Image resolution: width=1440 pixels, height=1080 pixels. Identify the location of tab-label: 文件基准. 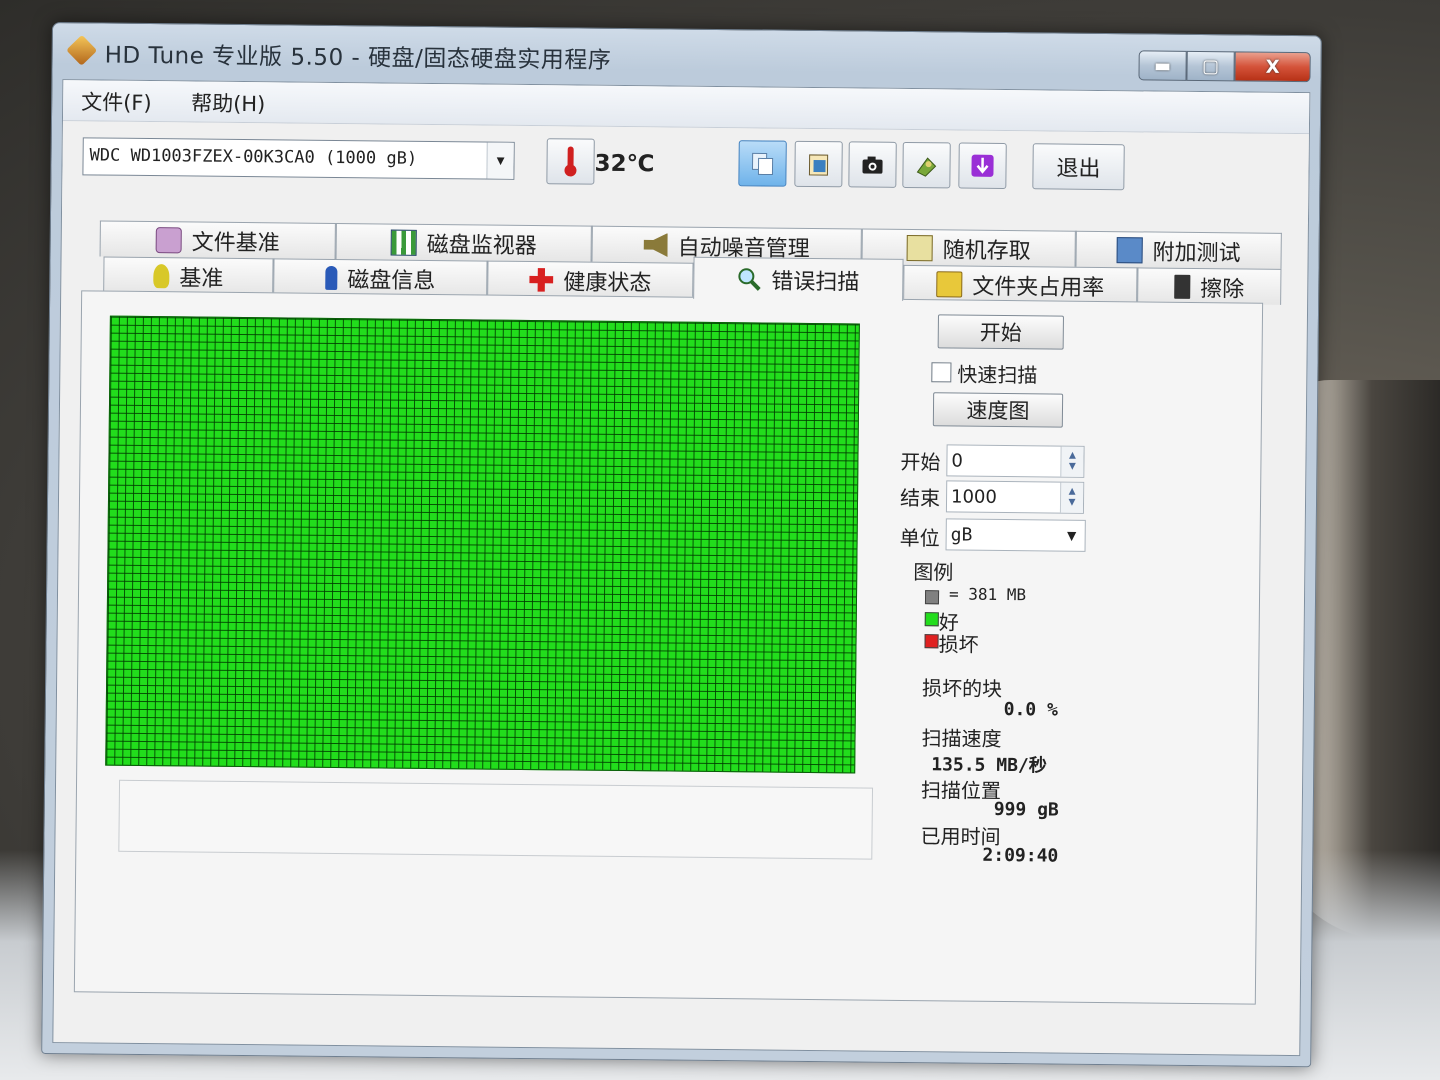
(235, 242).